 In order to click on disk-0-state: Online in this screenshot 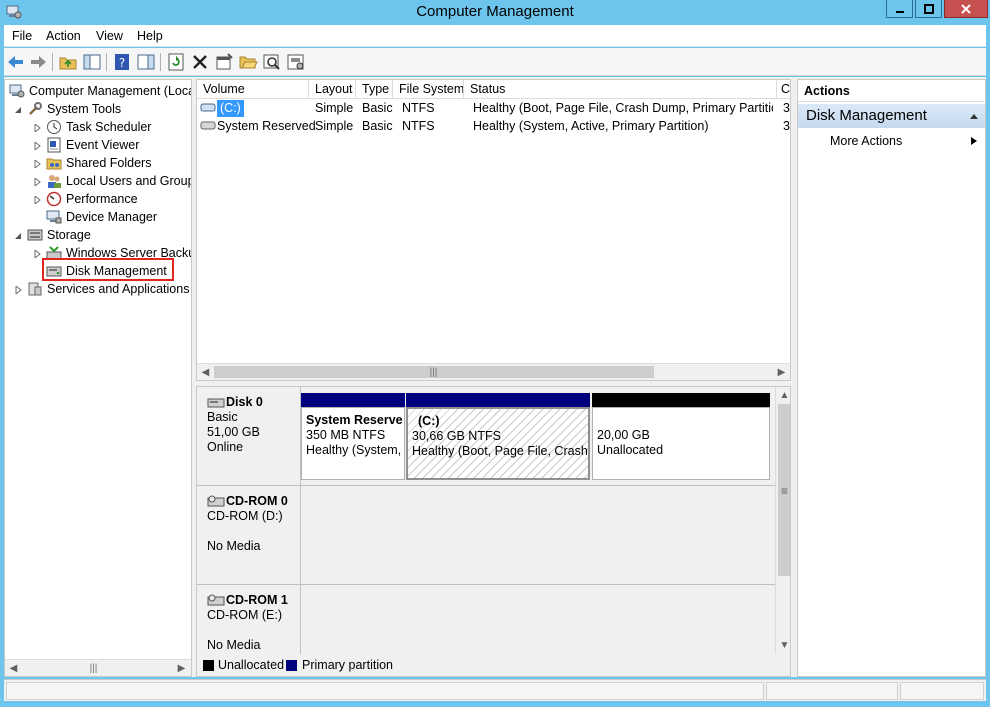, I will do `click(225, 447)`.